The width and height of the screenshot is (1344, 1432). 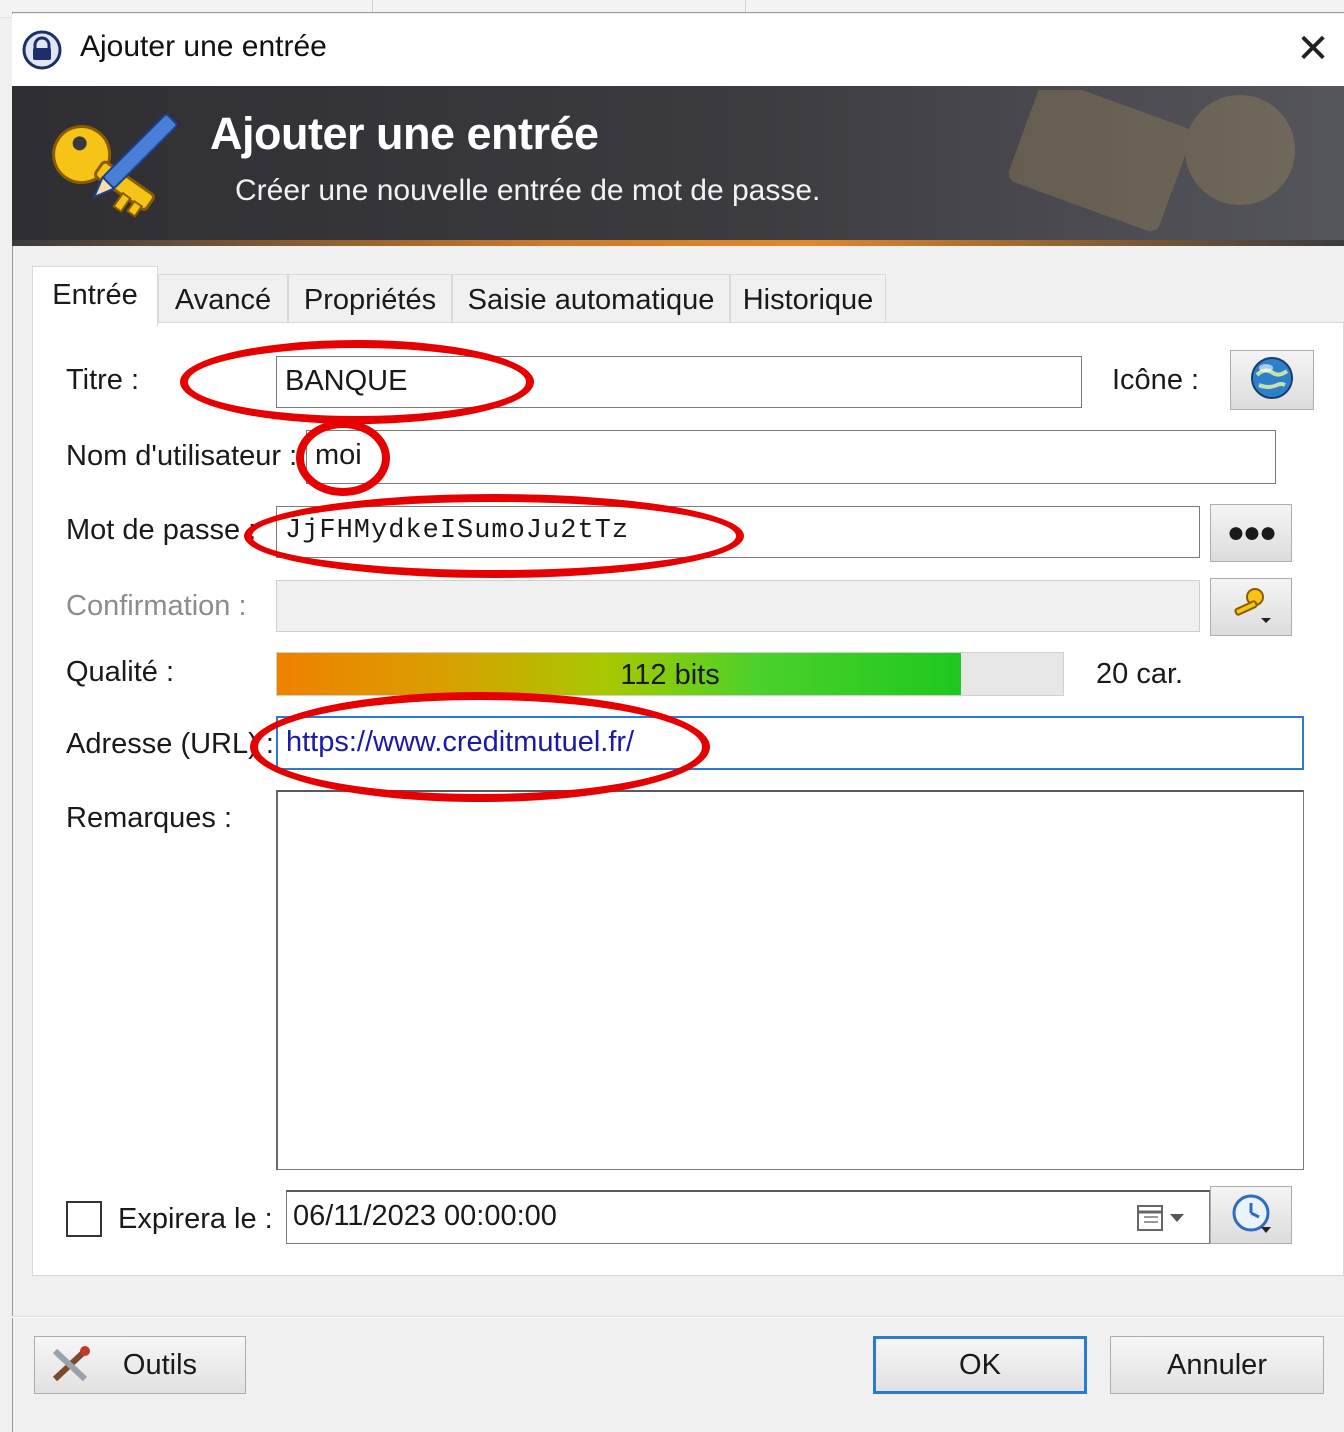 I want to click on quality-bar: 112 bits, so click(x=670, y=674).